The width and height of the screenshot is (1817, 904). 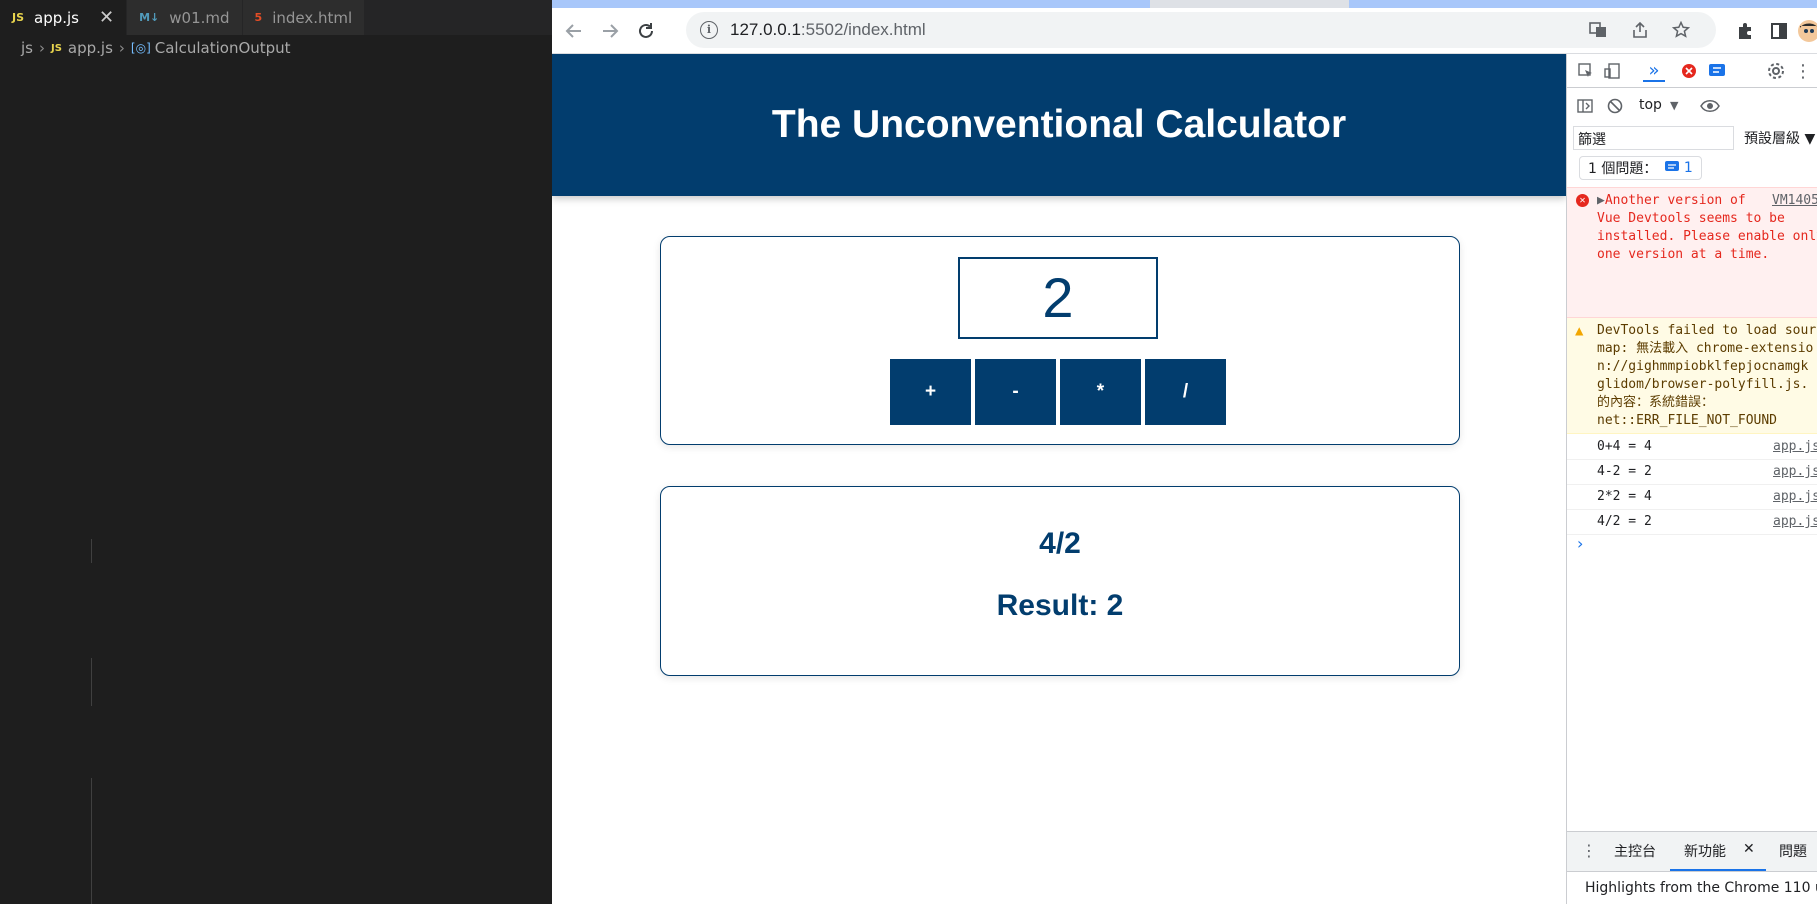 I want to click on device-toolbar-icon, so click(x=1612, y=71).